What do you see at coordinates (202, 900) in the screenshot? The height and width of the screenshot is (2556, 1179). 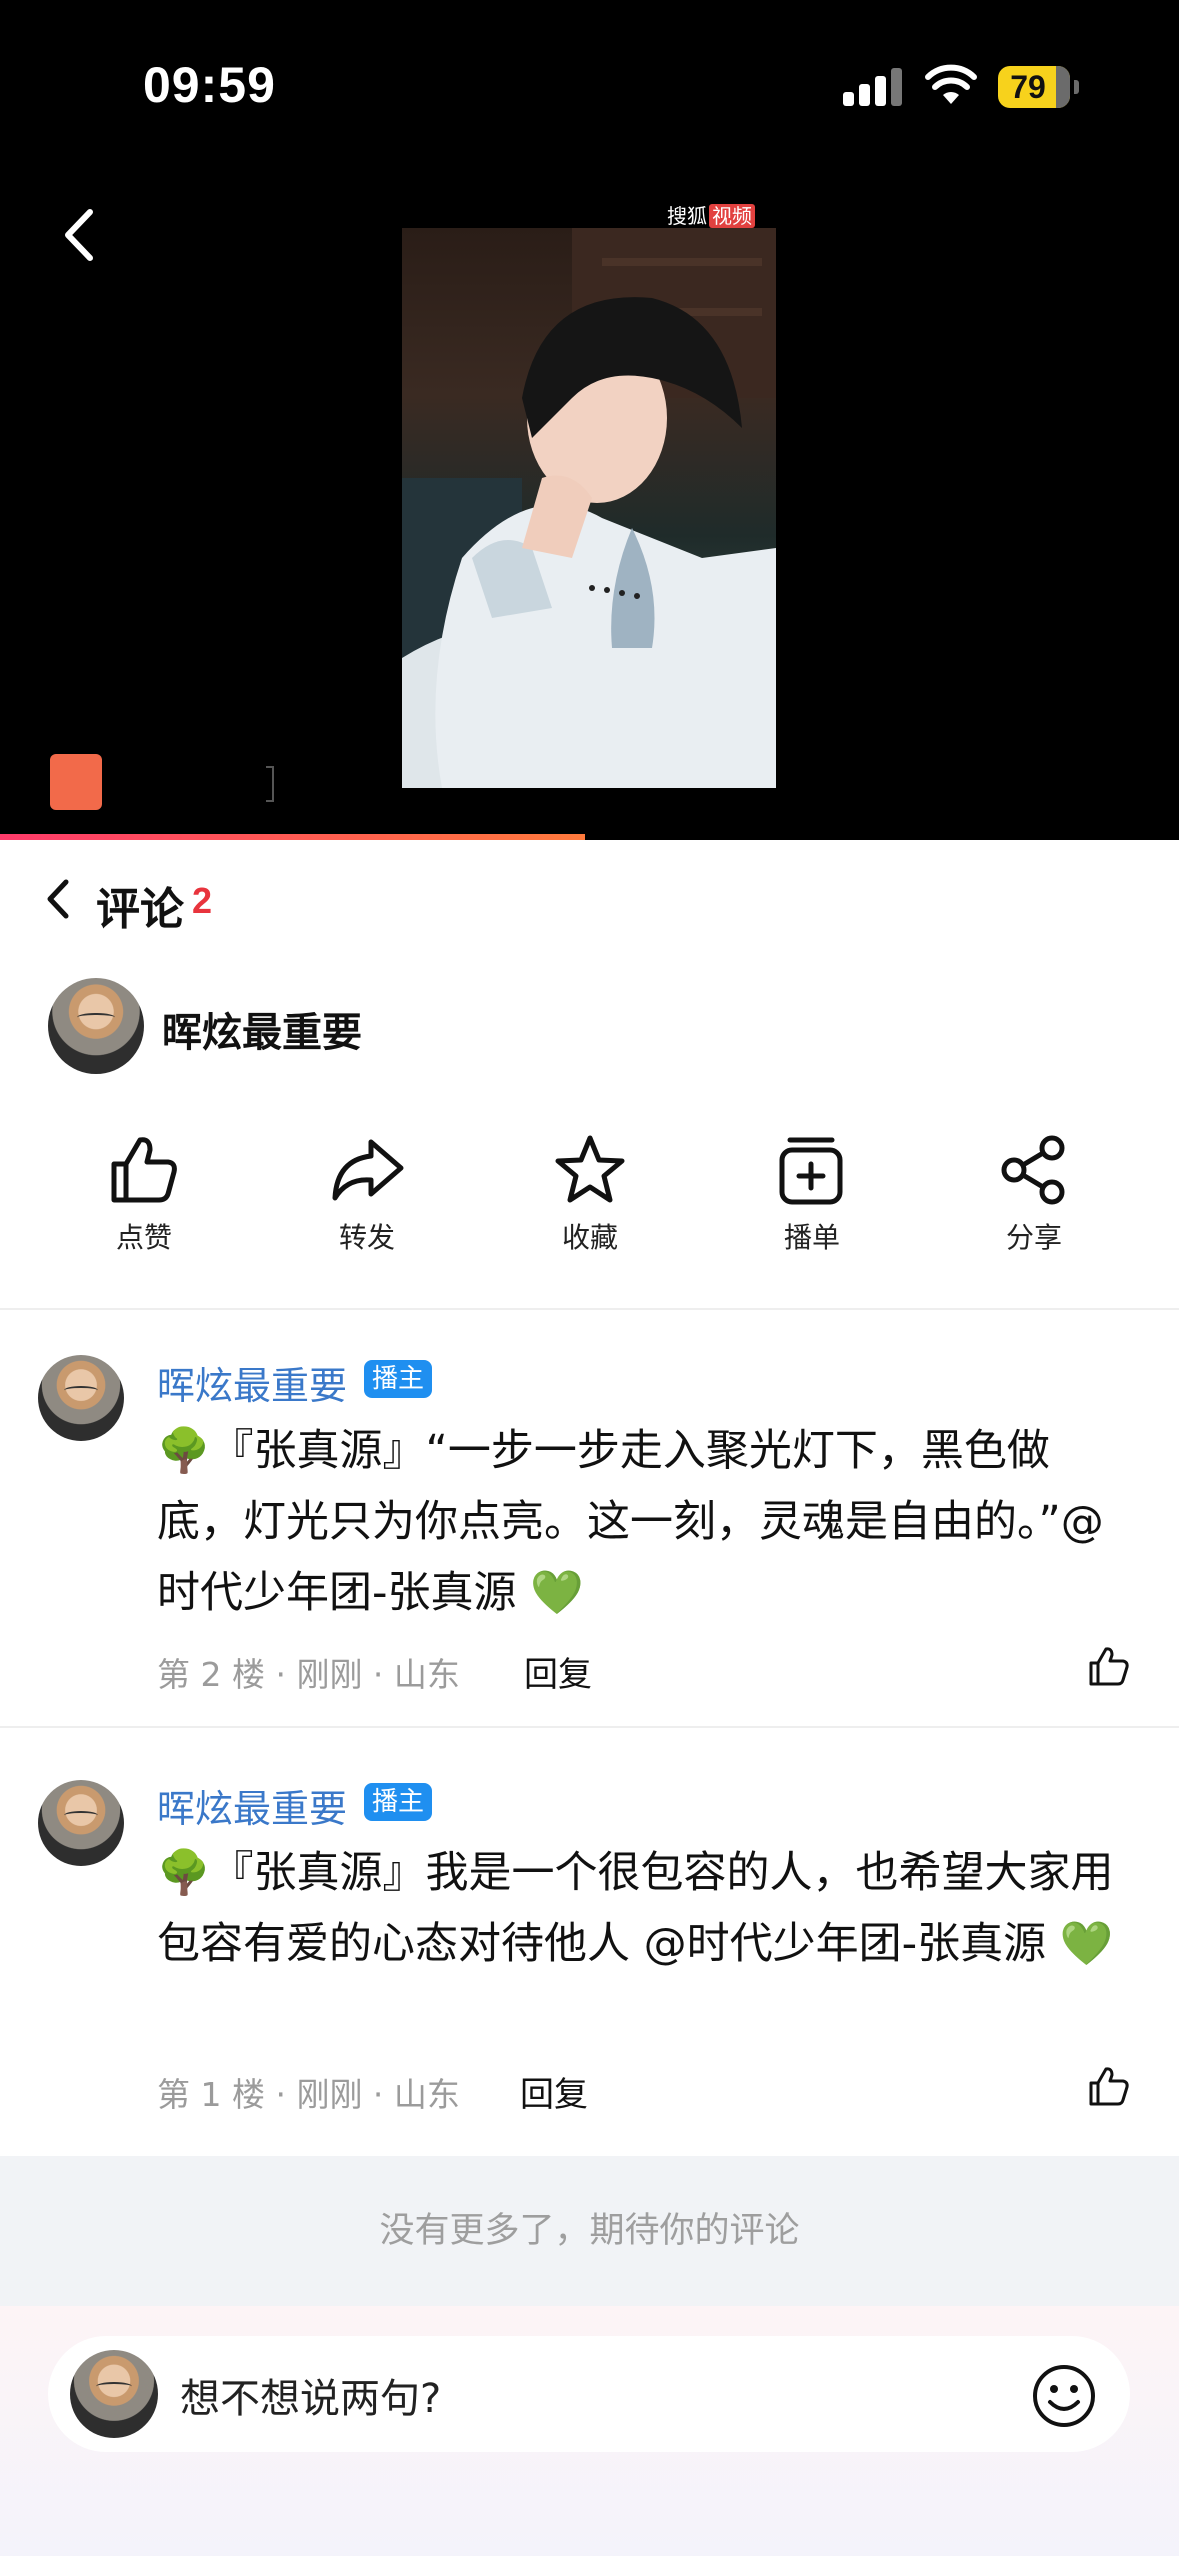 I see `comments-count: 2` at bounding box center [202, 900].